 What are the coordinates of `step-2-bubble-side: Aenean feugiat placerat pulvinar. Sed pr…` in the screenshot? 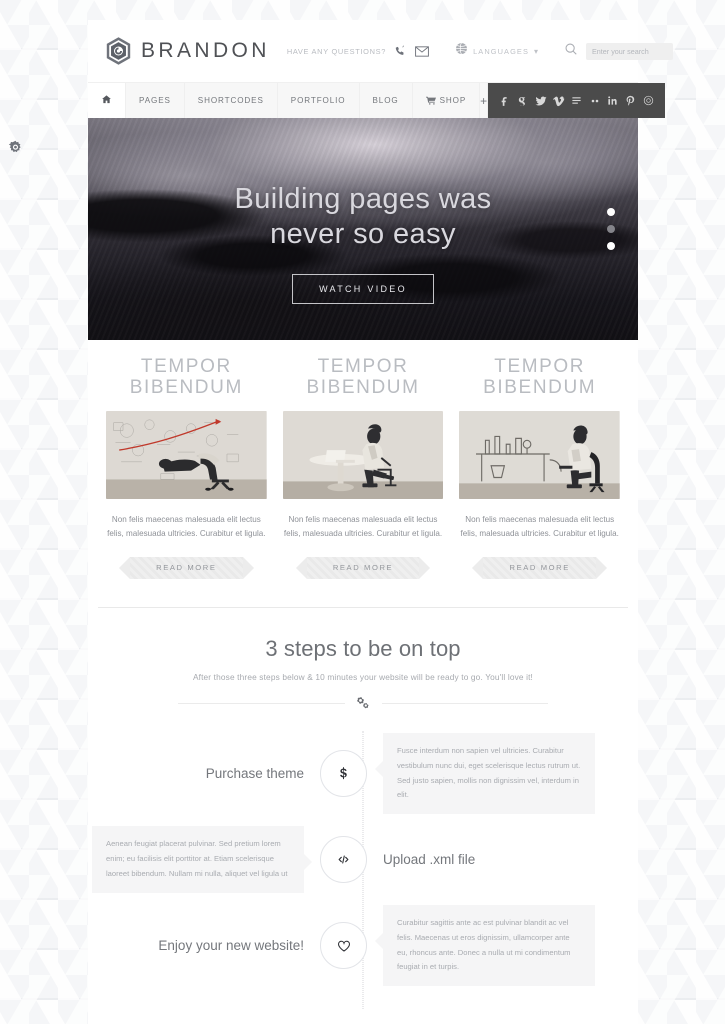 It's located at (204, 859).